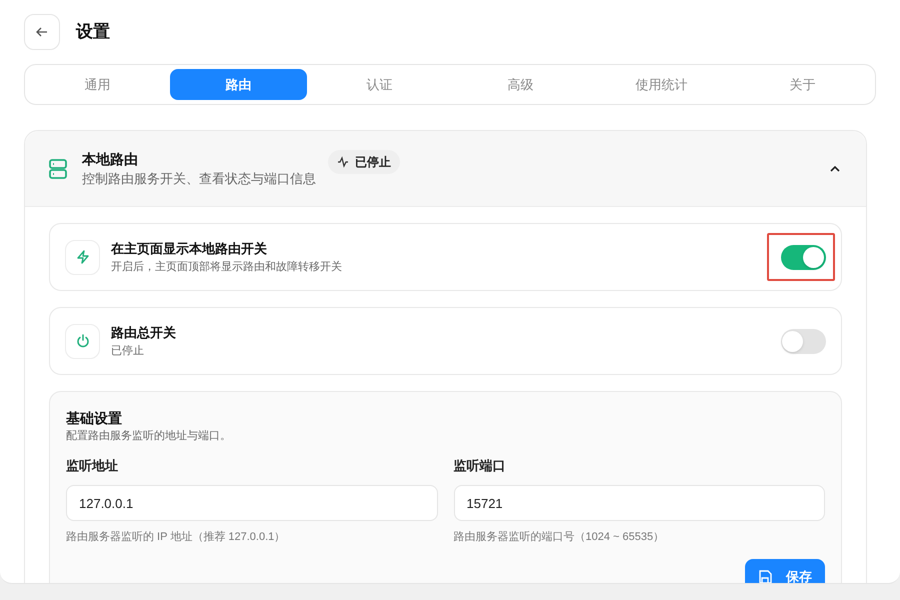  What do you see at coordinates (379, 84) in the screenshot?
I see `tab: 认证` at bounding box center [379, 84].